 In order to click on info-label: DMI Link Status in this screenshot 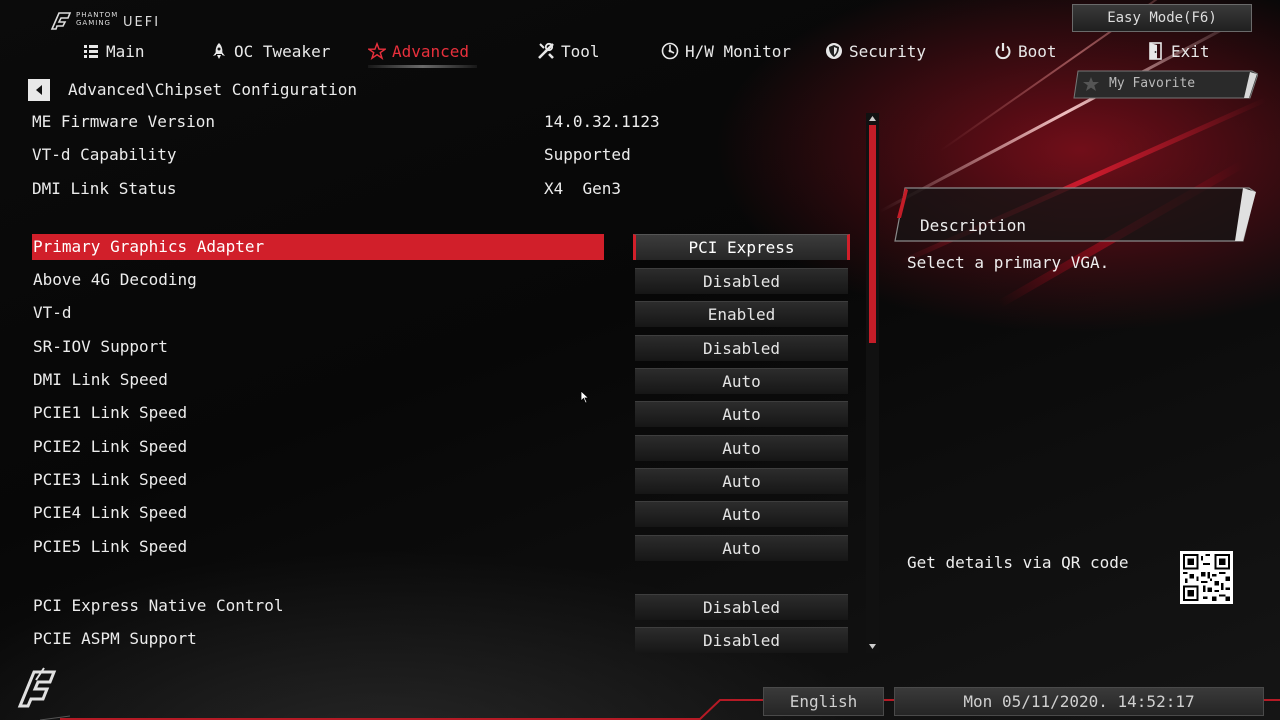, I will do `click(104, 188)`.